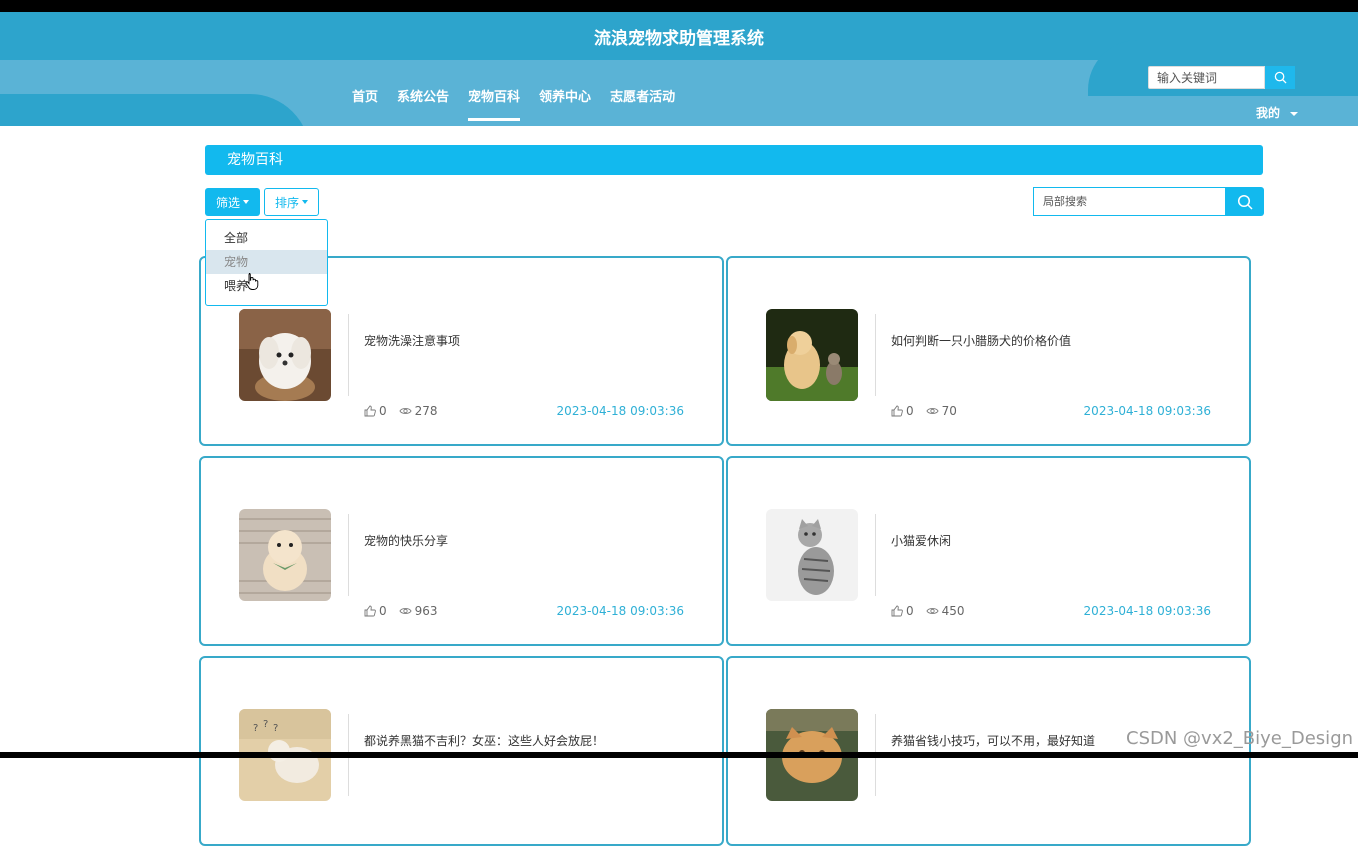  Describe the element at coordinates (461, 751) in the screenshot. I see `article-card: ??? 都说养黑猫不吉利？女巫：这些人好会放屁！` at that location.